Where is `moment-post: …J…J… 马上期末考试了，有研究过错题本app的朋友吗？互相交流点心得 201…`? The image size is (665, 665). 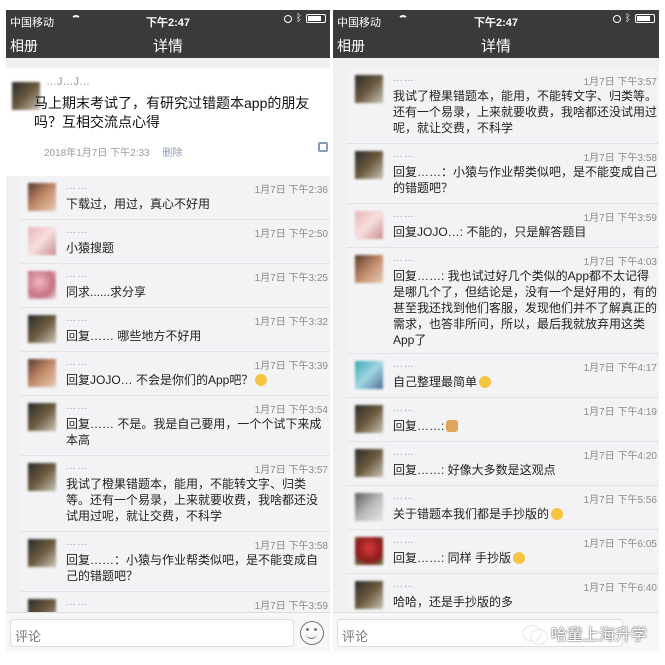 moment-post: …J…J… 马上期末考试了，有研究过错题本app的朋友吗？互相交流点心得 201… is located at coordinates (168, 122).